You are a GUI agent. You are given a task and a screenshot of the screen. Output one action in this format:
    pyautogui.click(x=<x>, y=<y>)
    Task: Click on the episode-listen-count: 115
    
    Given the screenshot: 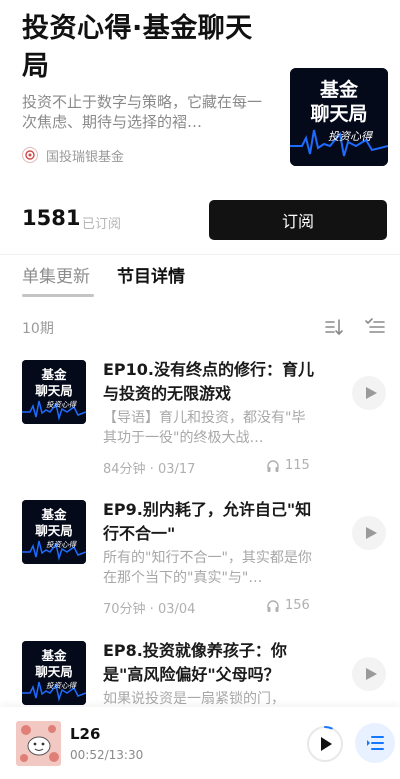 What is the action you would take?
    pyautogui.click(x=297, y=465)
    